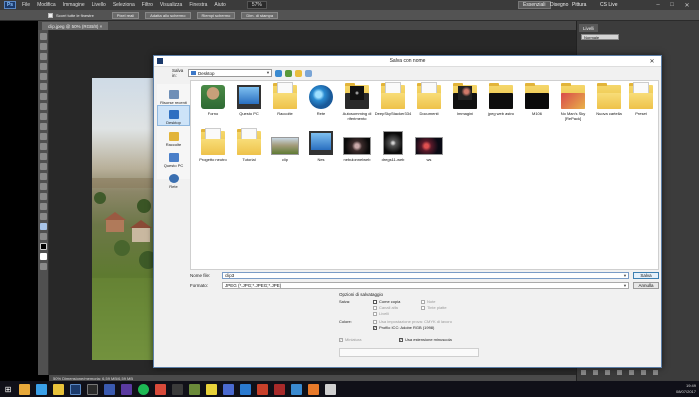 The image size is (699, 397). What do you see at coordinates (43, 206) in the screenshot?
I see `shape-tool-icon` at bounding box center [43, 206].